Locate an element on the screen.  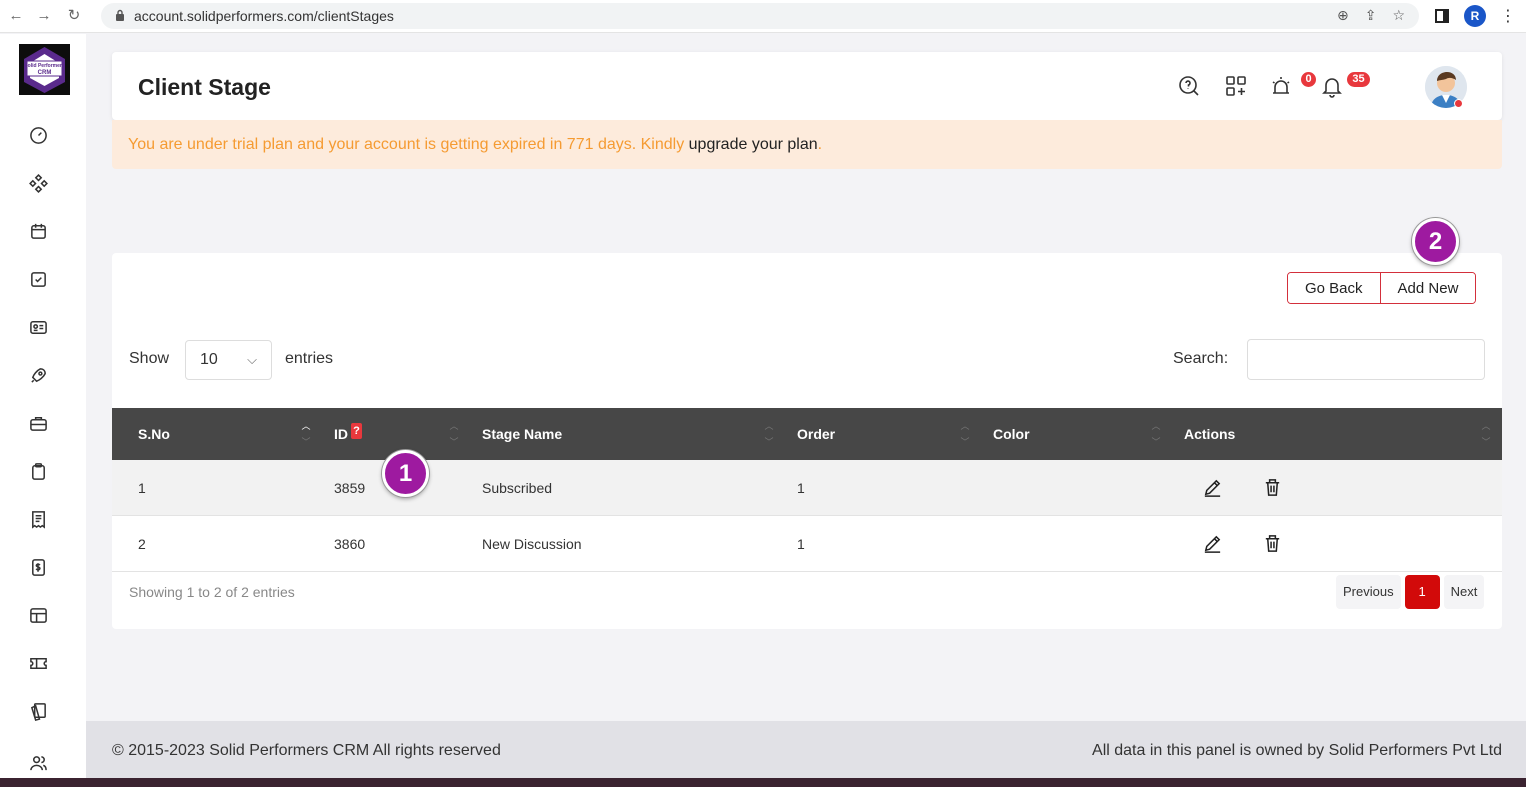
bookmark-star-icon: ☆ is located at coordinates (1398, 15).